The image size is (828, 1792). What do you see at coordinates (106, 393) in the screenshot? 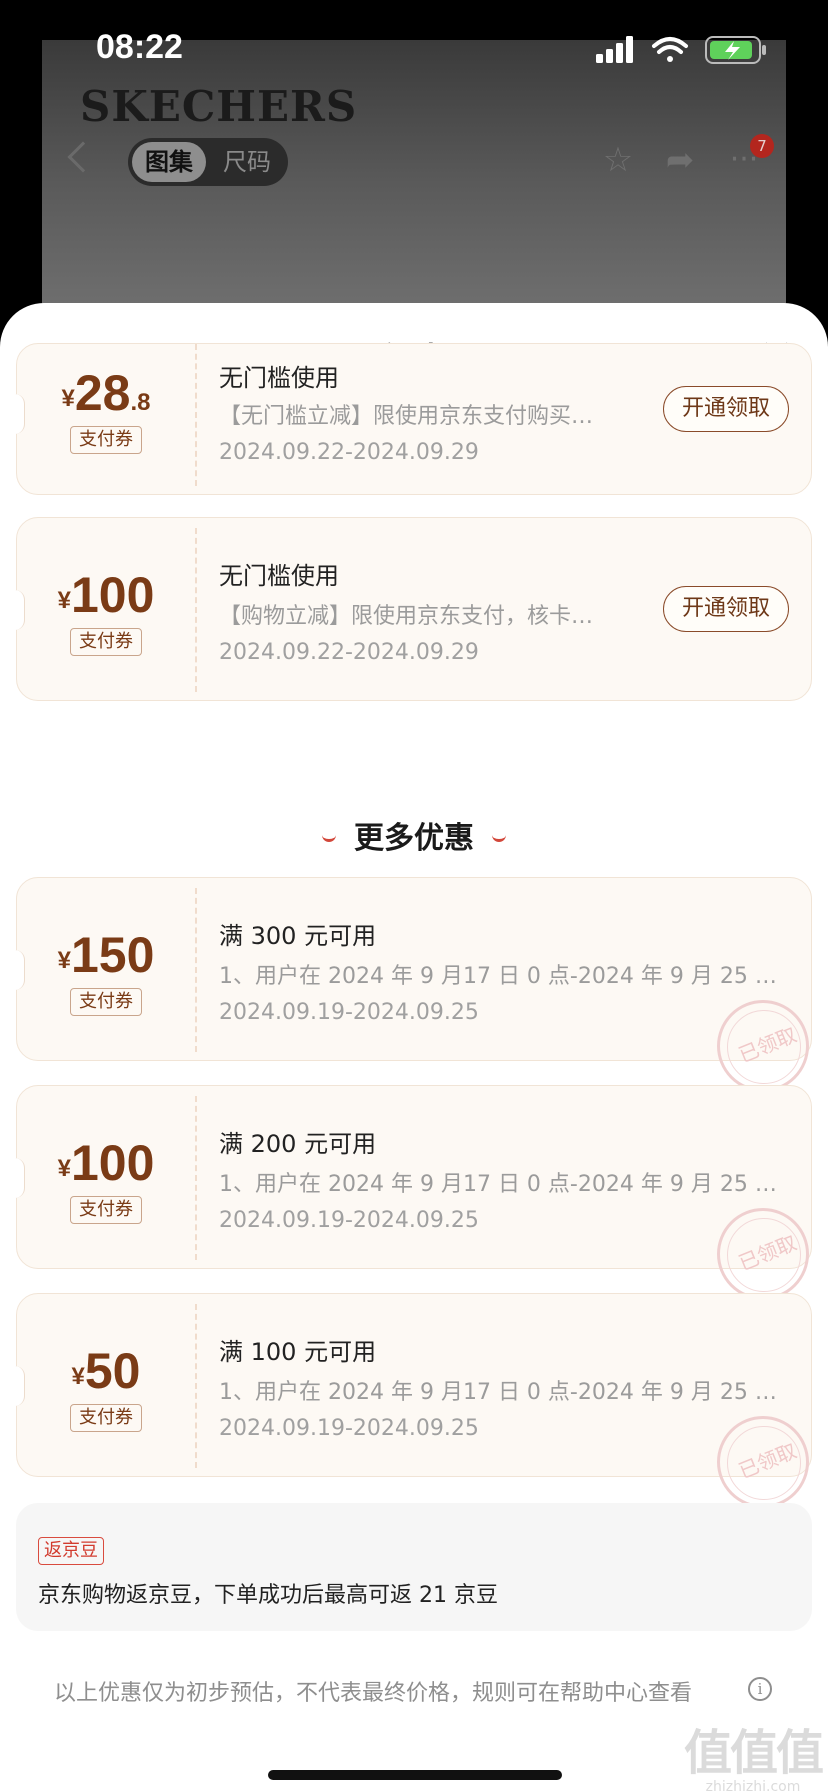
I see `coupon-amount: ¥28.8` at bounding box center [106, 393].